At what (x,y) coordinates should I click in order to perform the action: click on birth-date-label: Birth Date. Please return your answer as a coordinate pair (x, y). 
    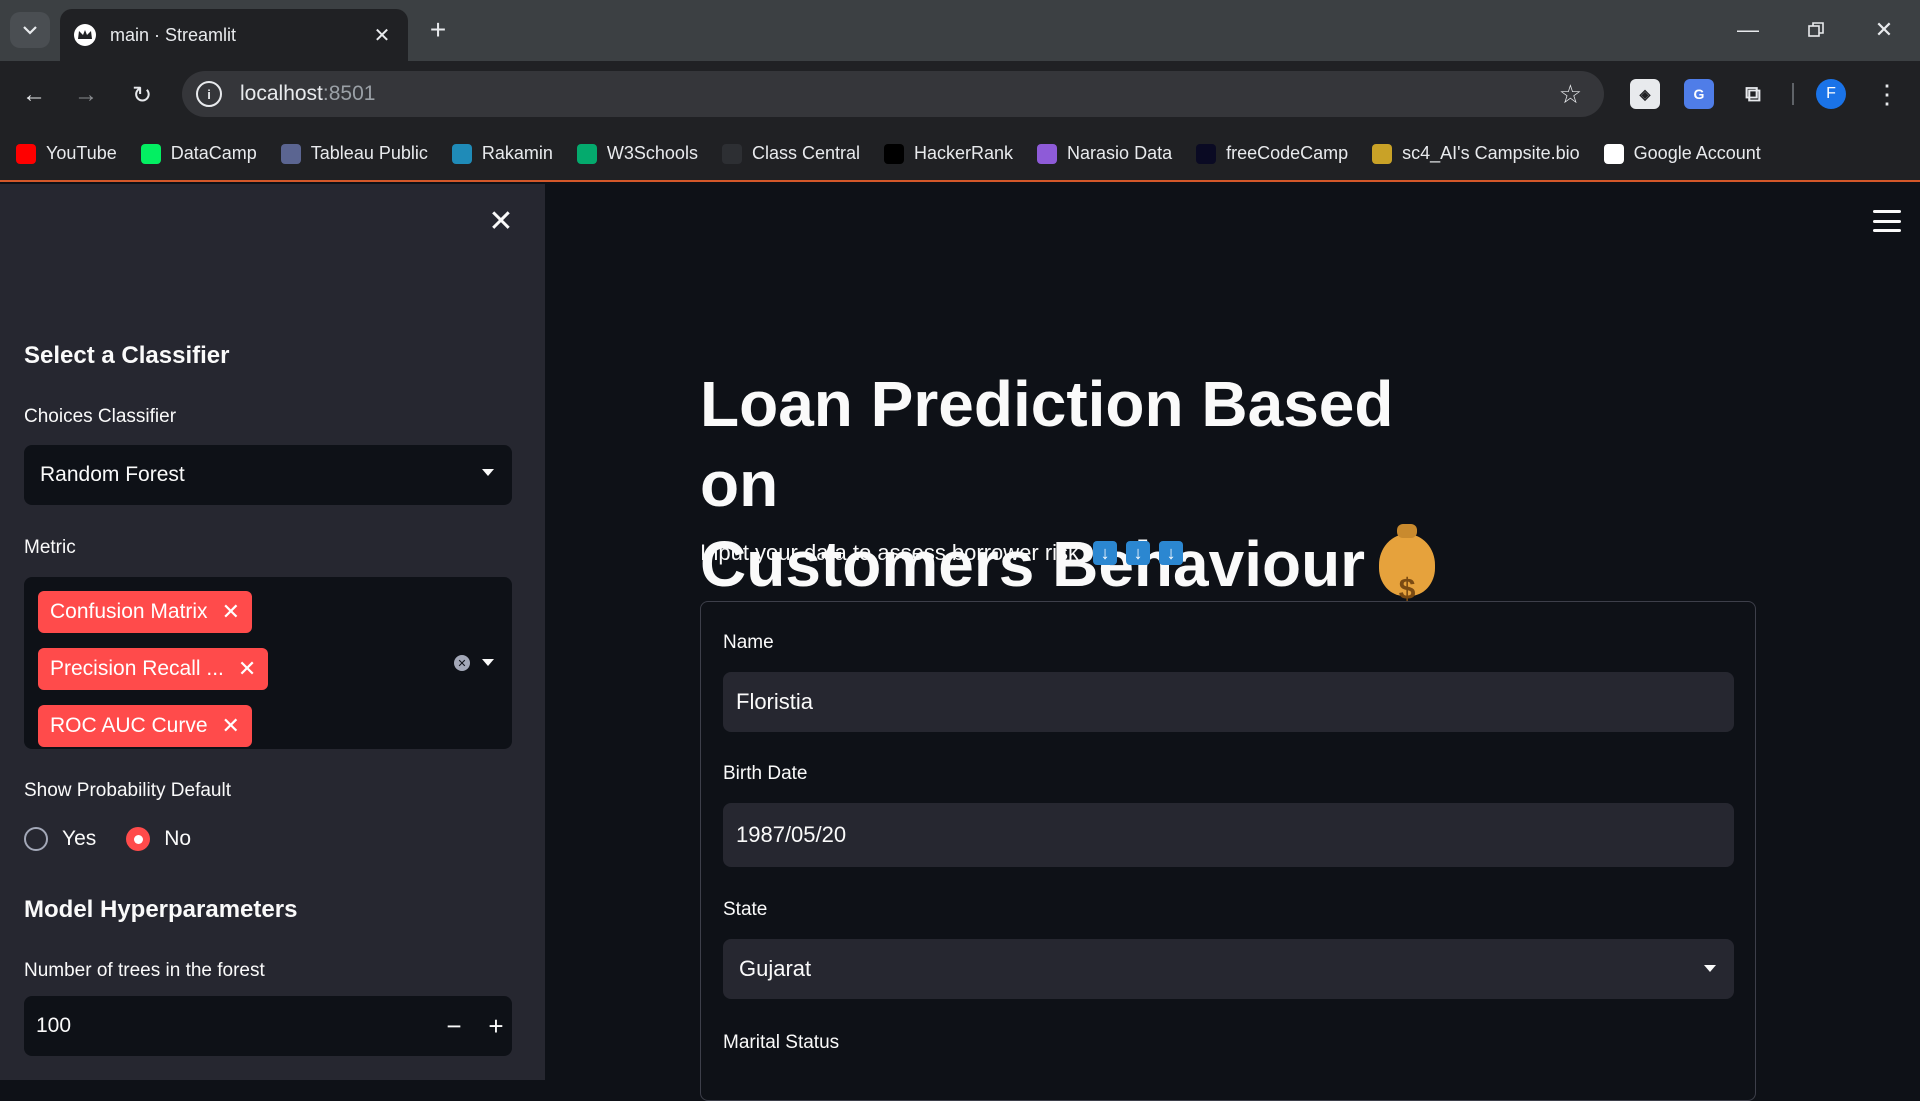
    Looking at the image, I should click on (765, 773).